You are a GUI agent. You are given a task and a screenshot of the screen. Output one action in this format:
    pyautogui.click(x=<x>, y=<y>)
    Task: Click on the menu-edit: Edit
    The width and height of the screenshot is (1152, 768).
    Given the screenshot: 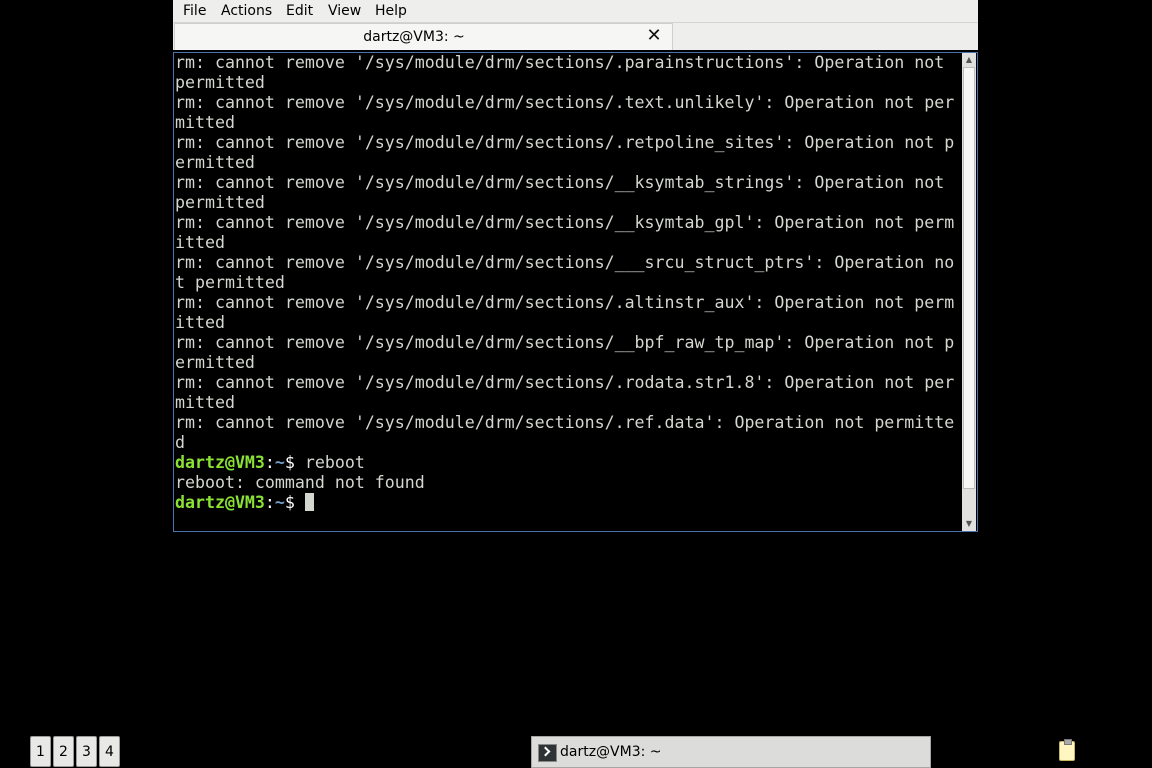 What is the action you would take?
    pyautogui.click(x=299, y=11)
    